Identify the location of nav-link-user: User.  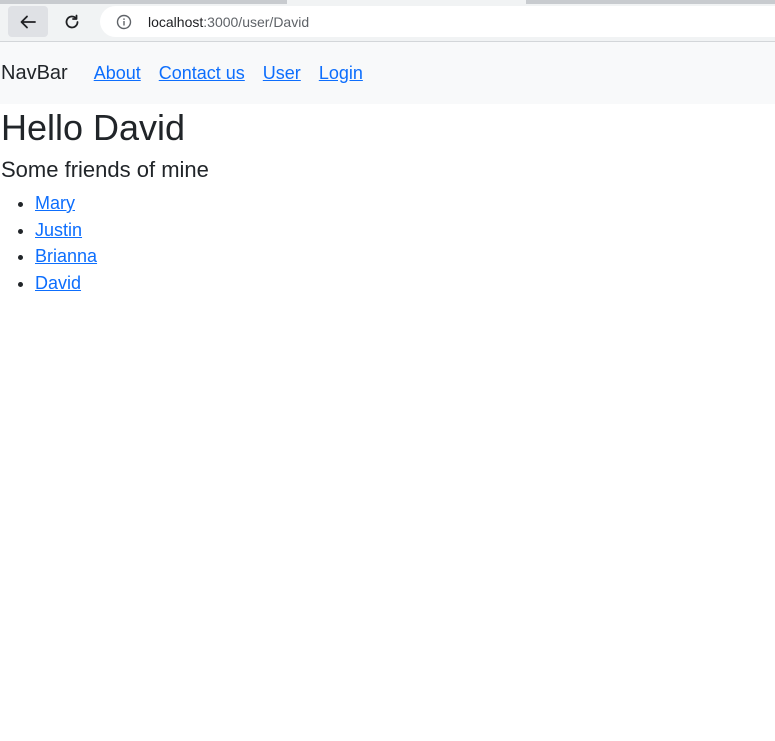
(282, 73).